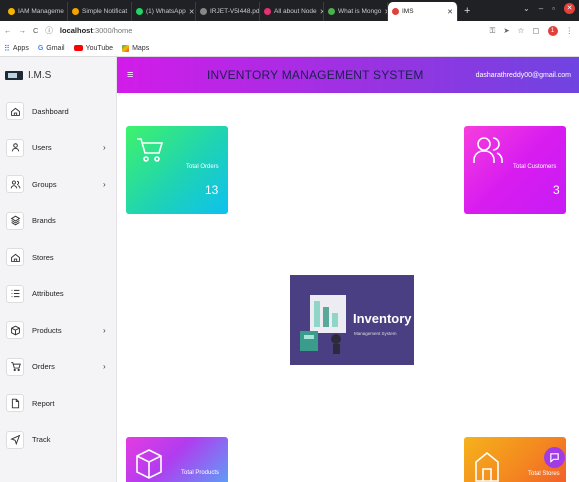  What do you see at coordinates (49, 30) in the screenshot?
I see `info-icon: ⓘ` at bounding box center [49, 30].